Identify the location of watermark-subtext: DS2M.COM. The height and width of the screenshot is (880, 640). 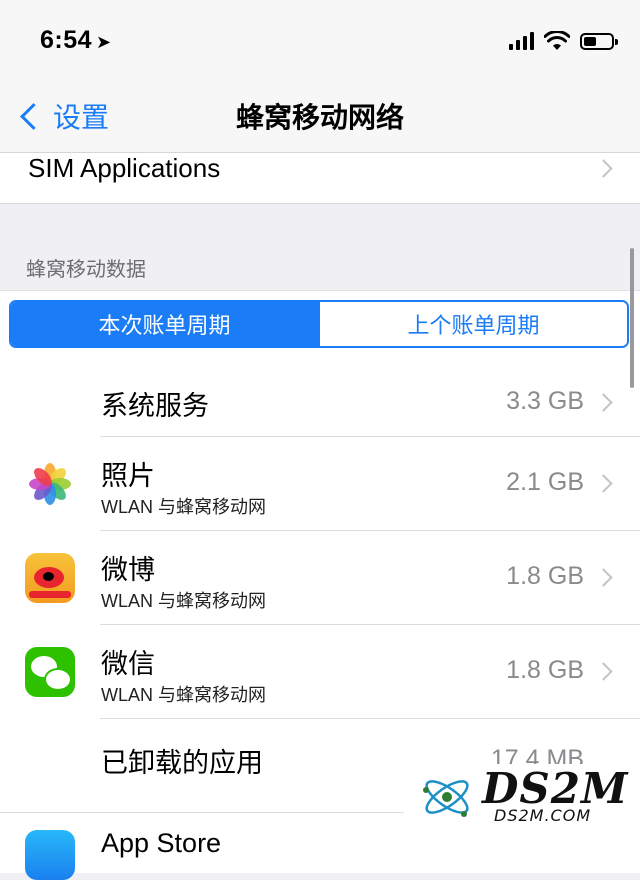
(543, 815).